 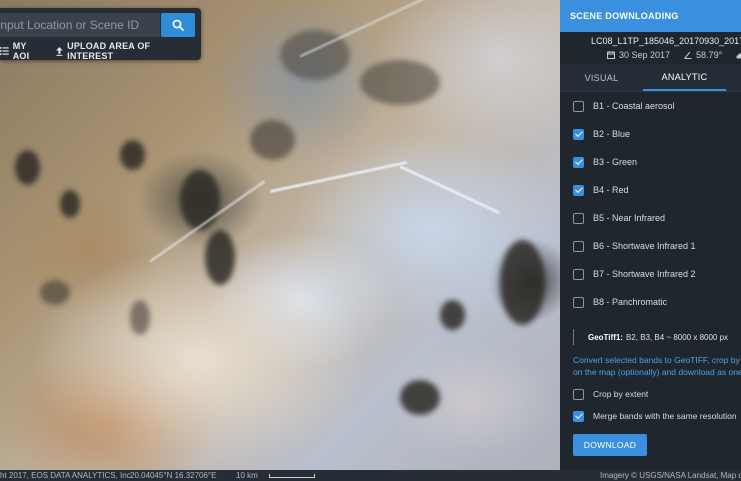 I want to click on cursor-coordinates: 20.04045°N 16.32706°E, so click(x=173, y=475).